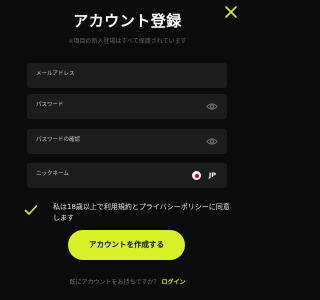 This screenshot has width=320, height=300. What do you see at coordinates (174, 282) in the screenshot?
I see `login-link: ログイン` at bounding box center [174, 282].